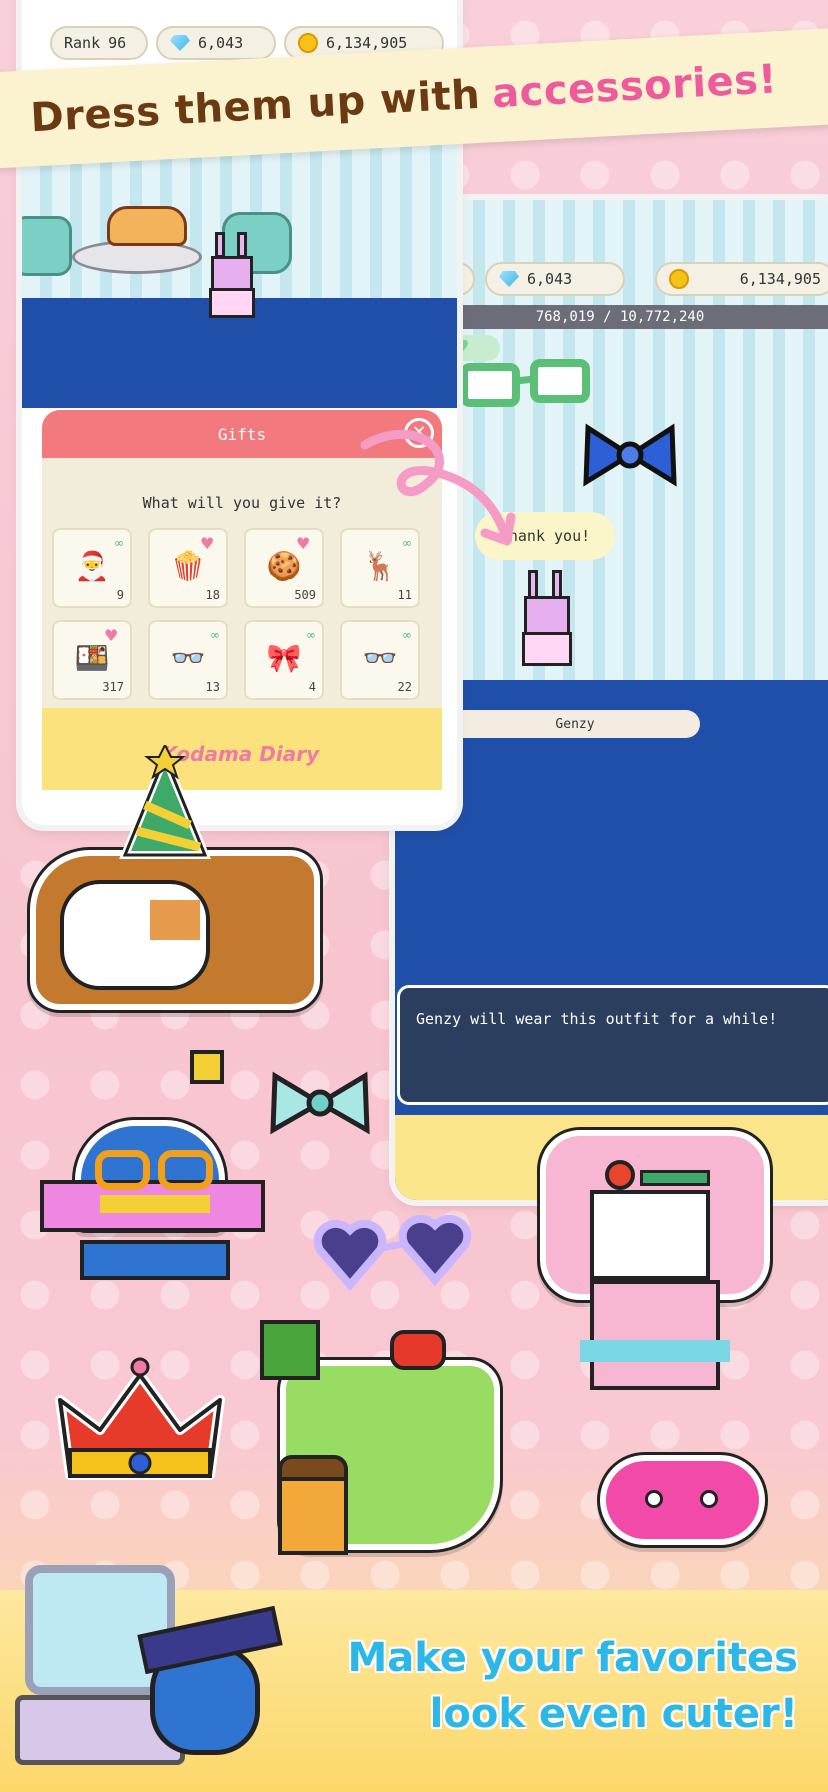 The width and height of the screenshot is (828, 1792). I want to click on blue-creature-sticker, so click(155, 1165).